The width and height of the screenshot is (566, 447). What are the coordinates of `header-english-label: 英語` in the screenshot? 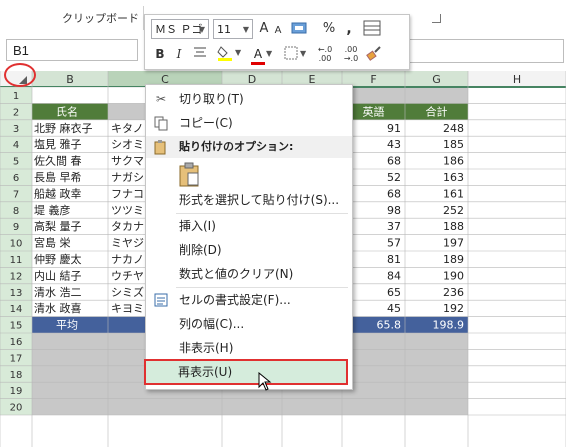 It's located at (374, 111).